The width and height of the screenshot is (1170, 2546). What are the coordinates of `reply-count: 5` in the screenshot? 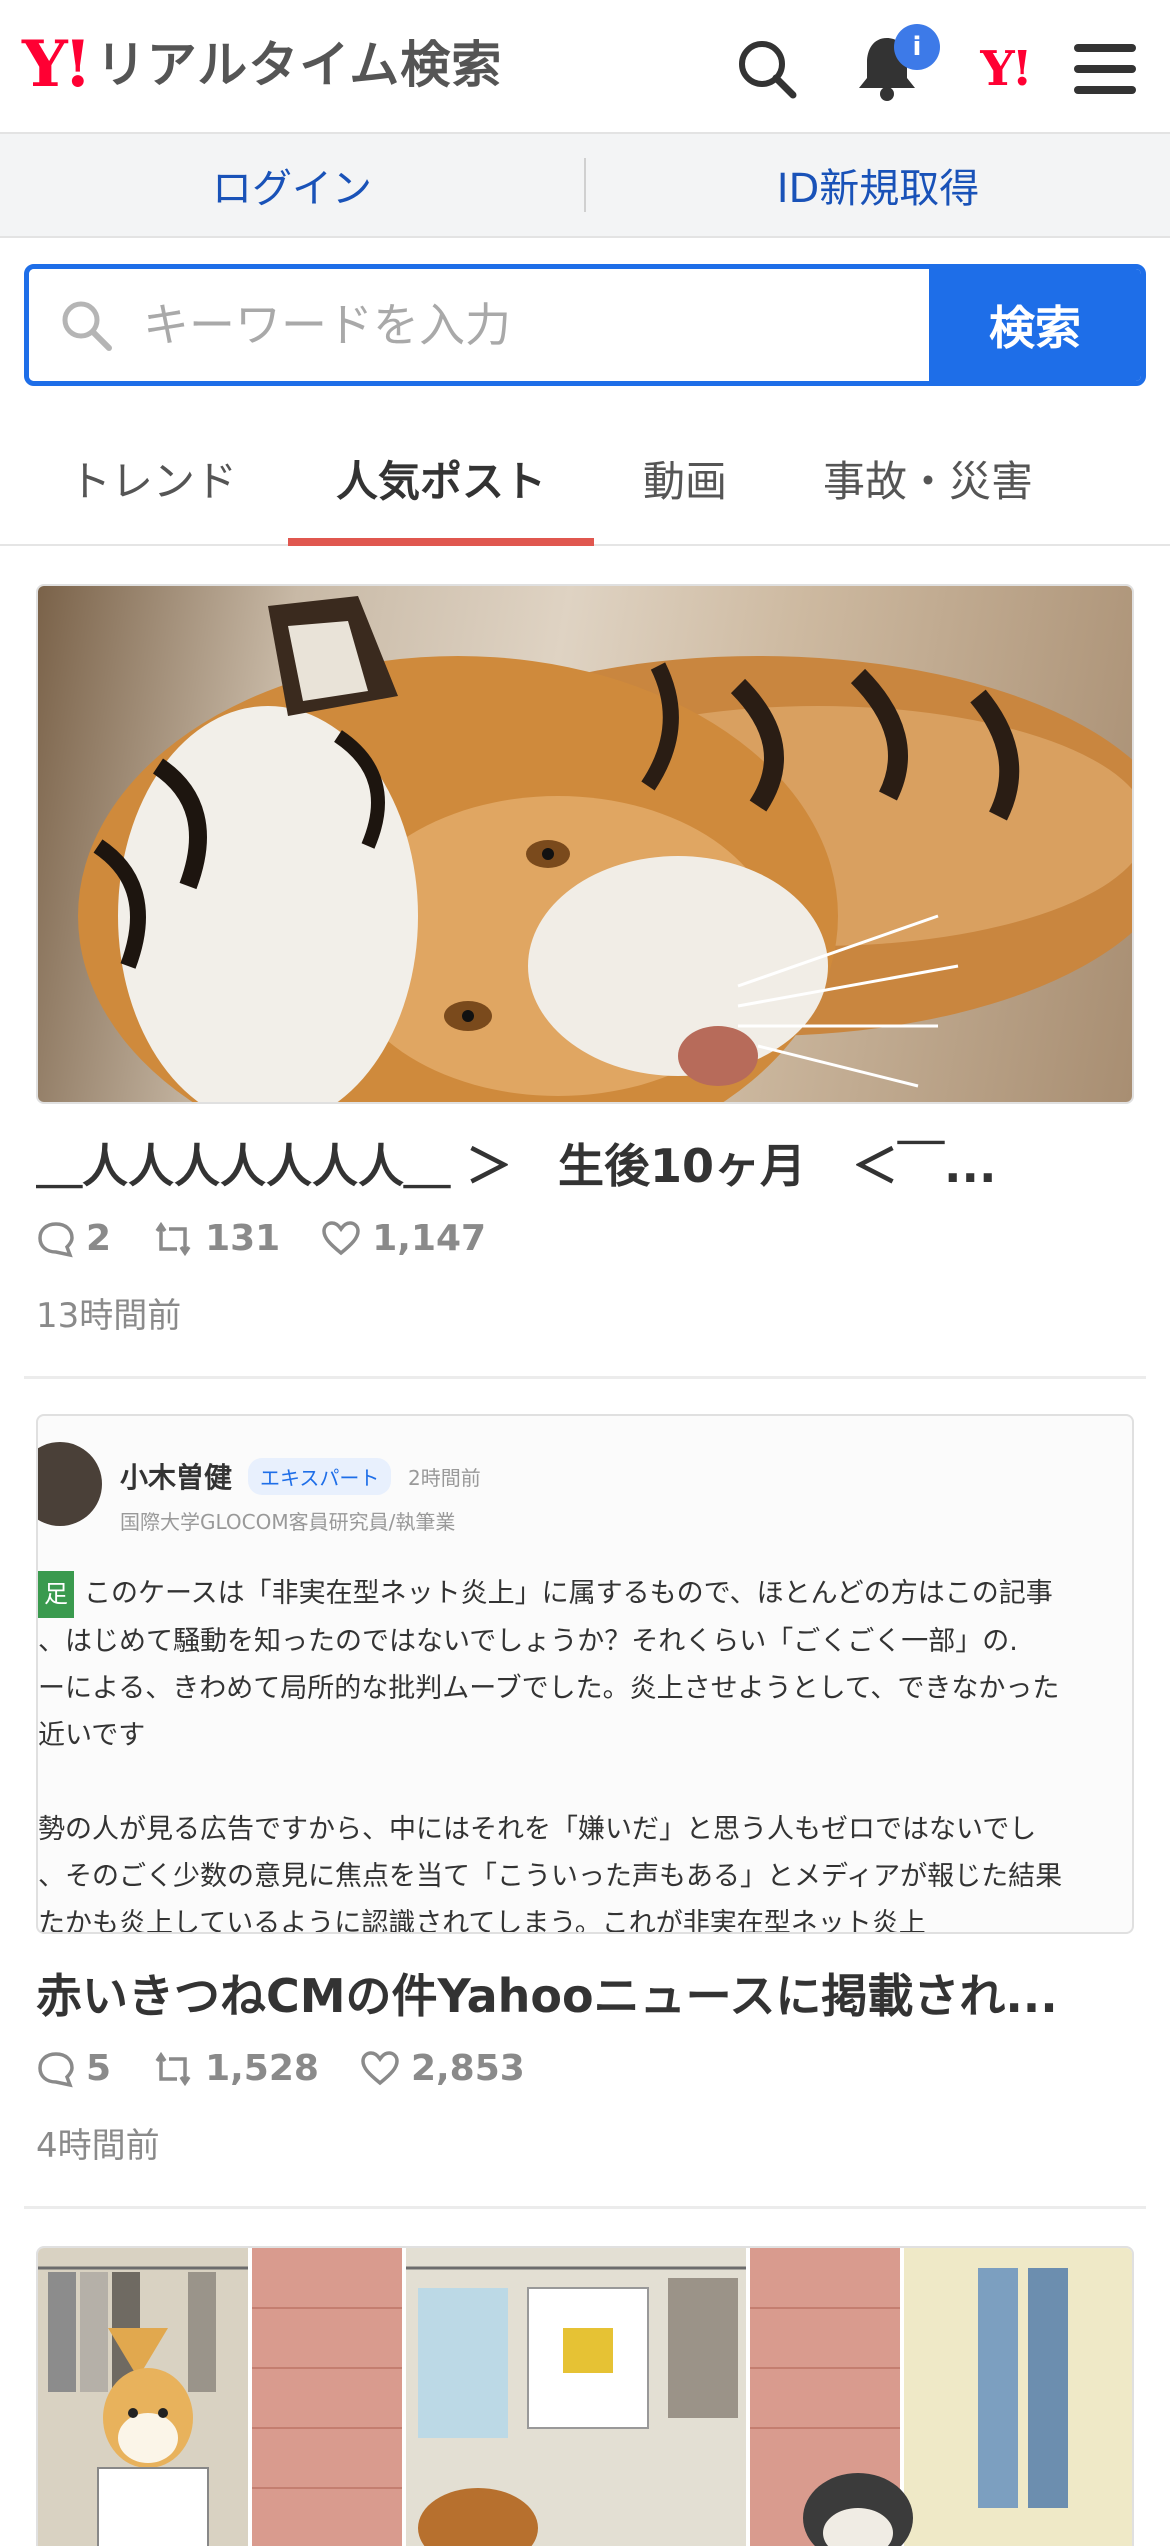 It's located at (73, 2068).